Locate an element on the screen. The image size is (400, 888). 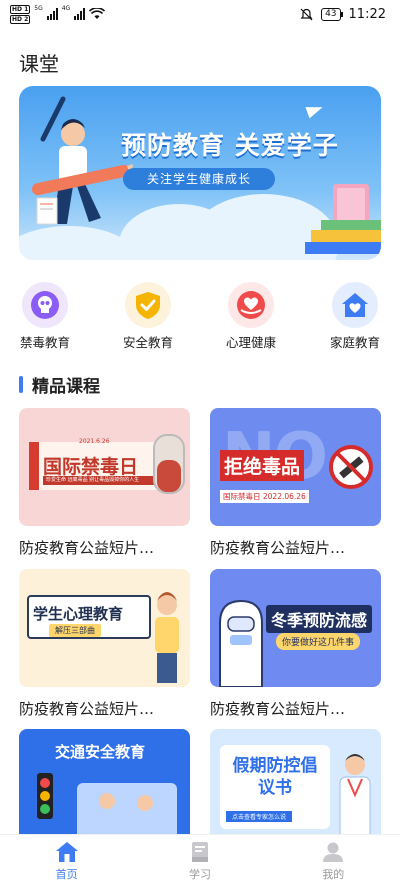
banner-subtitle: 关注学生健康成长 is located at coordinates (199, 179).